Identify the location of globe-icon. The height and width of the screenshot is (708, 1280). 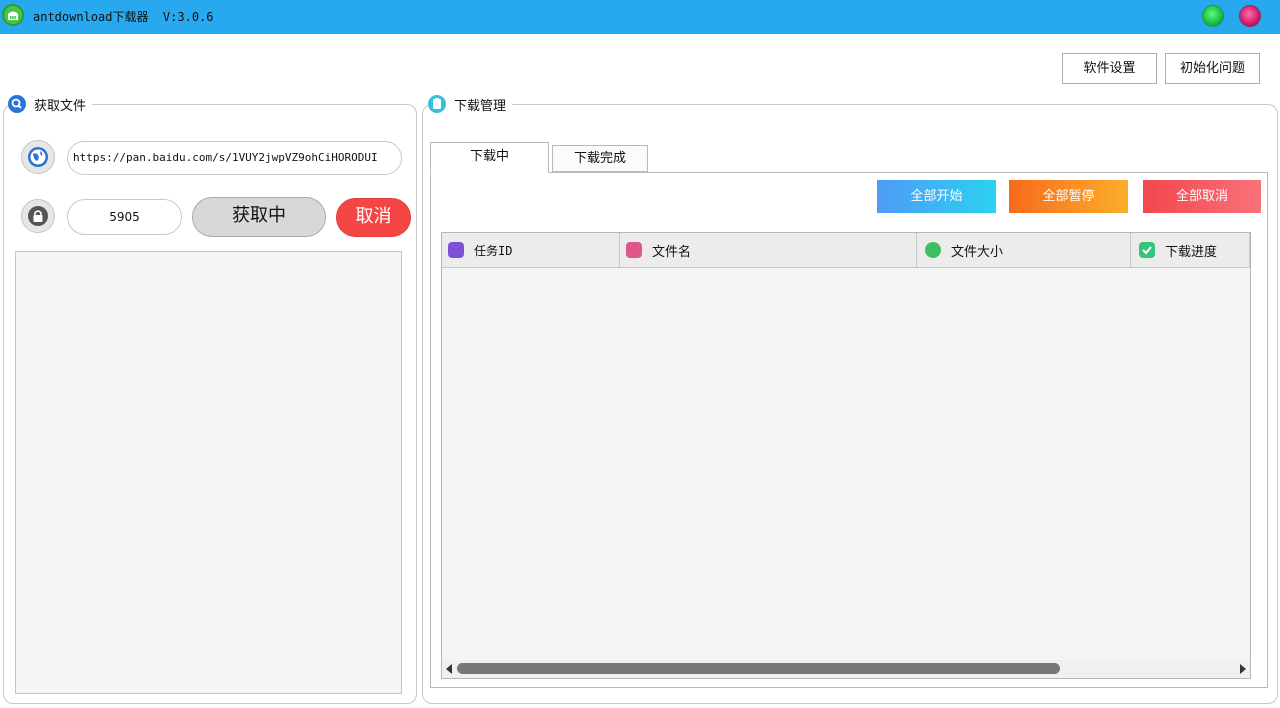
(38, 157).